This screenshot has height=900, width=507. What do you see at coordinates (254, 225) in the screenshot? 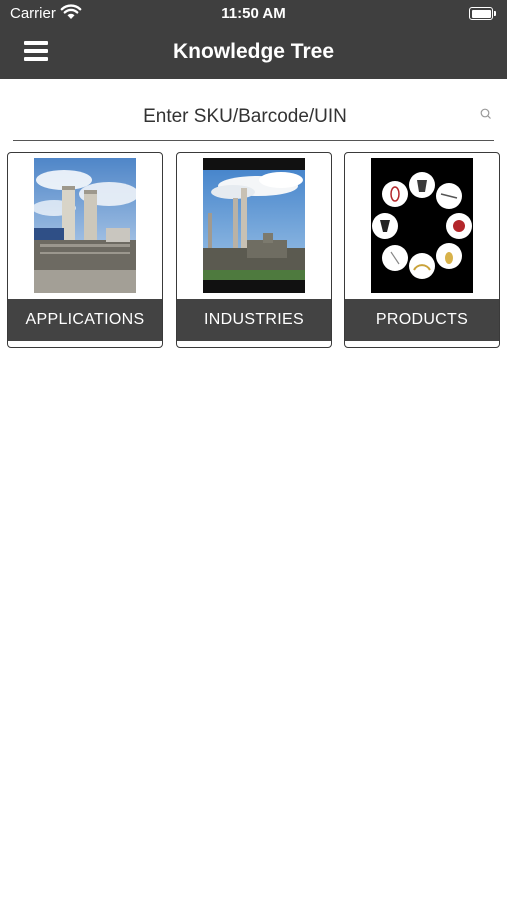
I see `factory-smokestacks-photo` at bounding box center [254, 225].